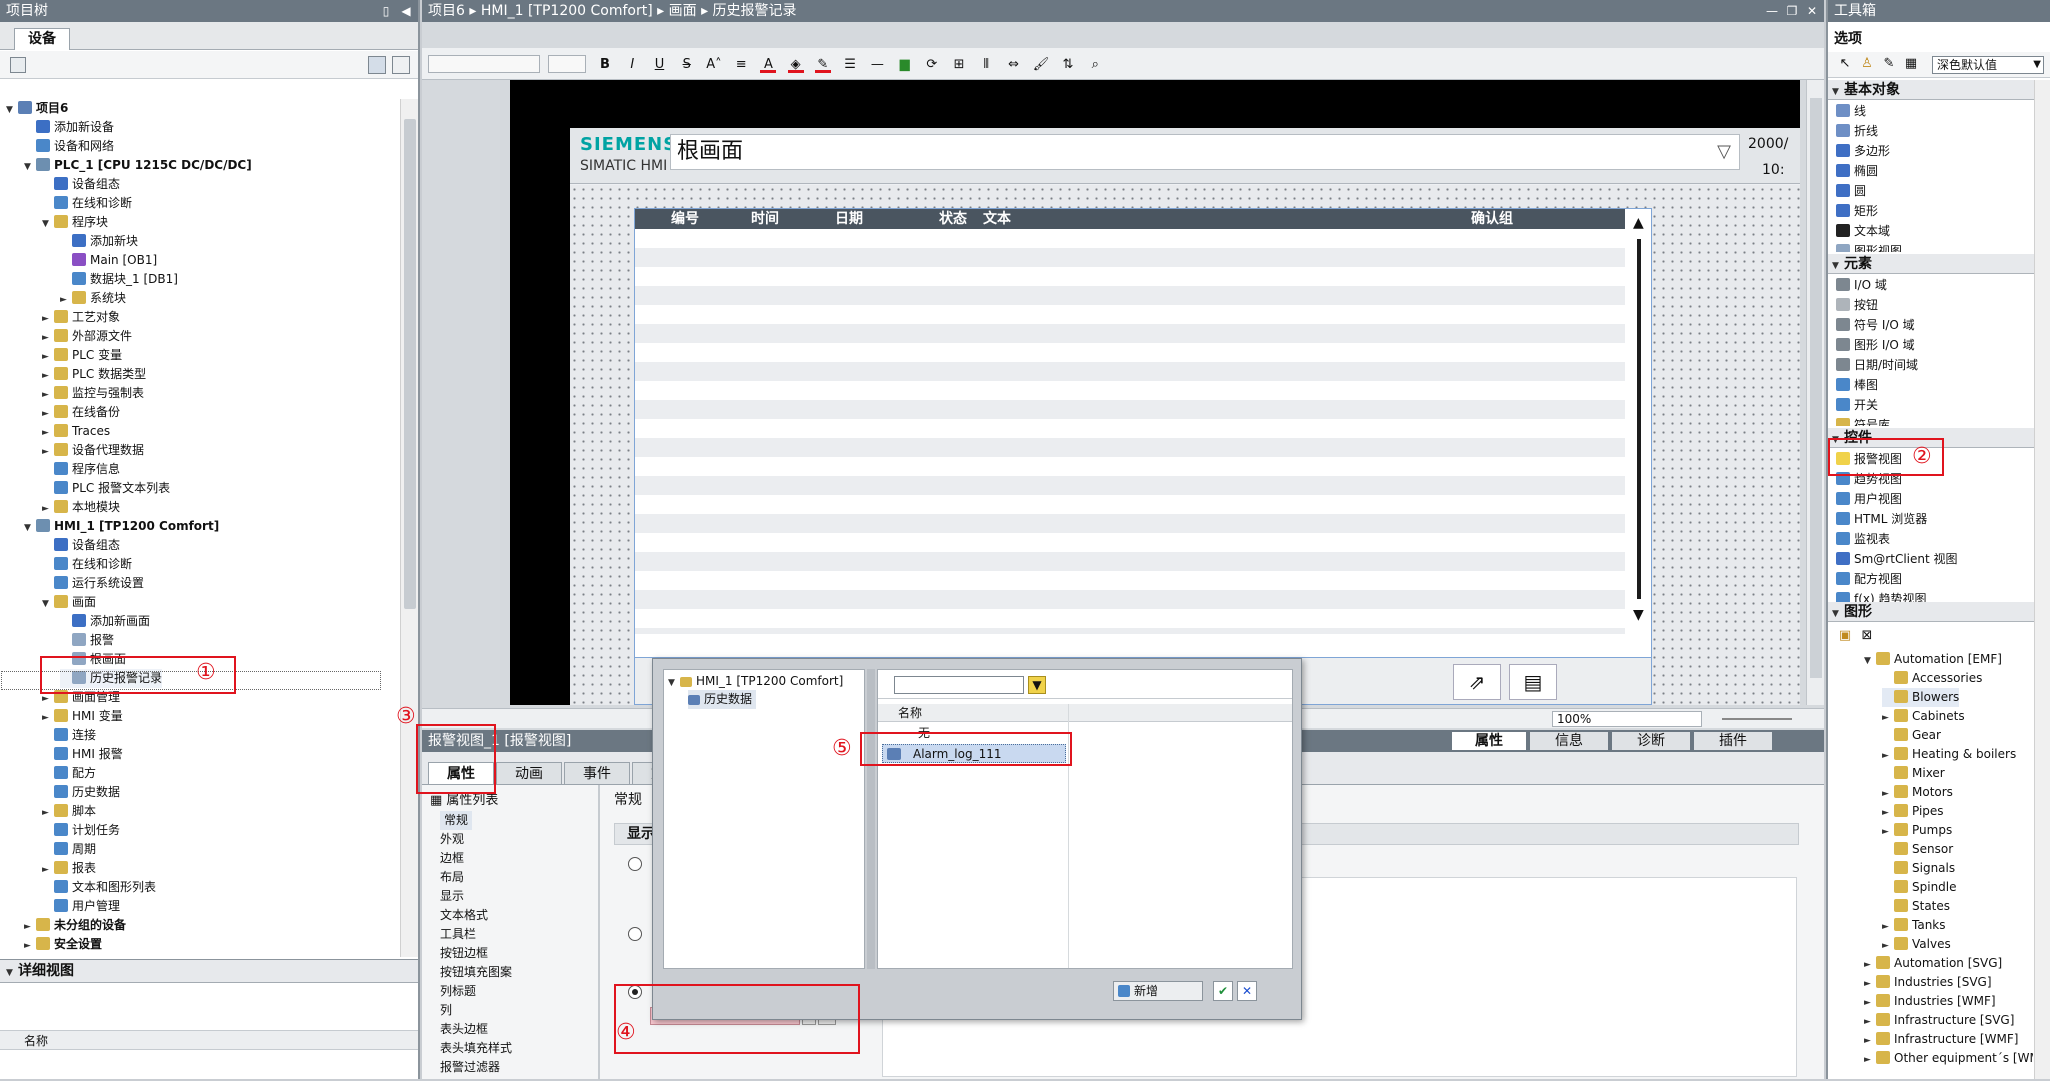  I want to click on line-width-icon: ☰, so click(850, 65).